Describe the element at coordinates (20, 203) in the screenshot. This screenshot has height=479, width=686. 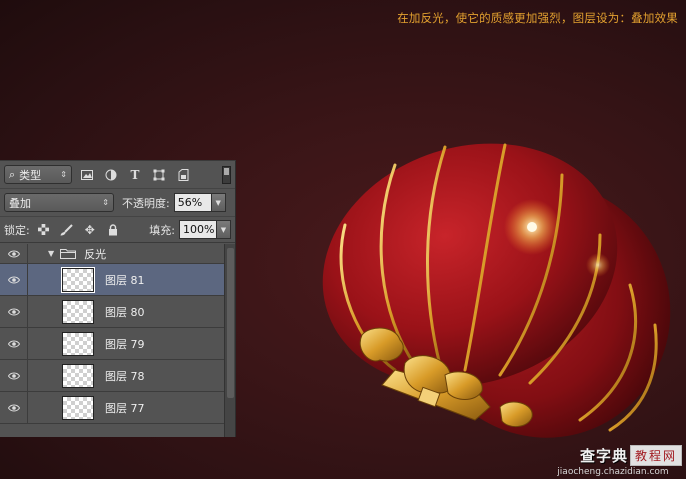
I see `blend-mode-value: 叠加` at that location.